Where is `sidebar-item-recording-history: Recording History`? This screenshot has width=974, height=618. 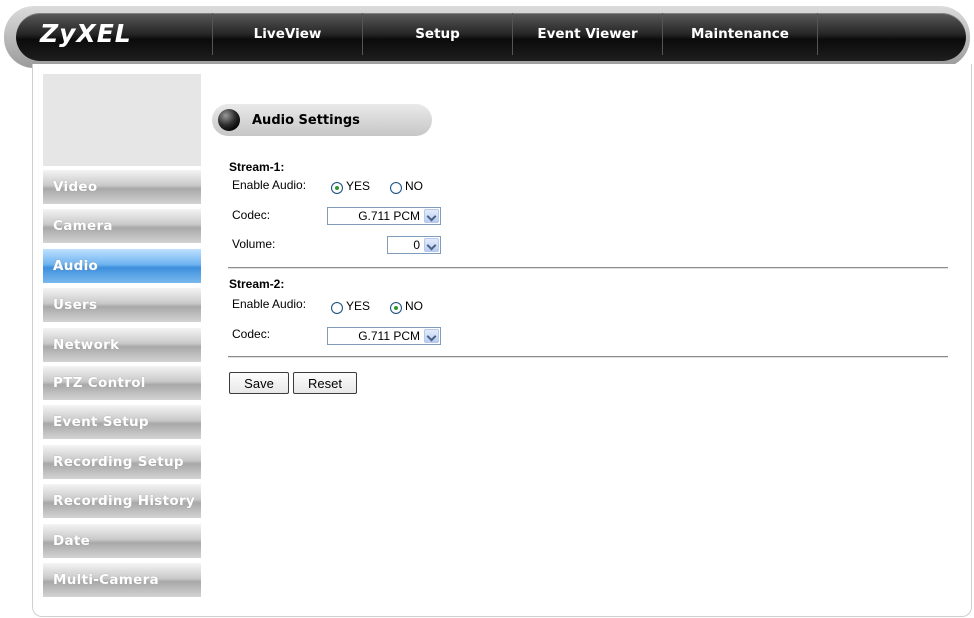
sidebar-item-recording-history: Recording History is located at coordinates (122, 501).